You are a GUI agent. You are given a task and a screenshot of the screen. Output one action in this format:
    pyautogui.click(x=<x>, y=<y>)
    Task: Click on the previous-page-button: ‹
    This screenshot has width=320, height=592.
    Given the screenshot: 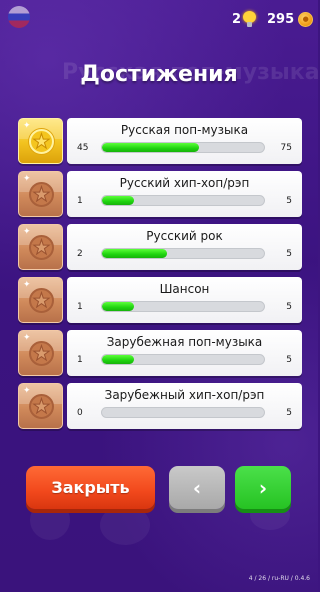 What is the action you would take?
    pyautogui.click(x=197, y=487)
    